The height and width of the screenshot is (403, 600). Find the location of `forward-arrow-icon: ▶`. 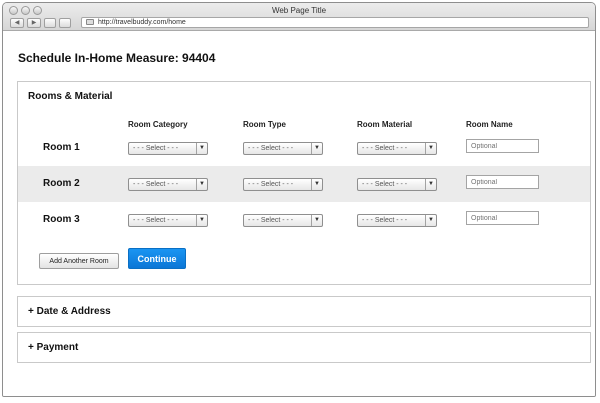

forward-arrow-icon: ▶ is located at coordinates (34, 23).